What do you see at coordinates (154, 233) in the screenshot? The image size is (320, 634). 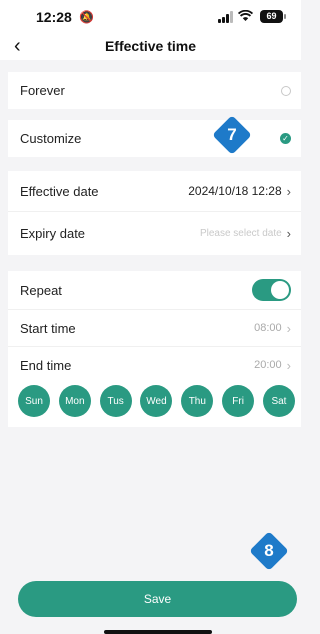 I see `expiry-date-row: Expiry date Please select date ›` at bounding box center [154, 233].